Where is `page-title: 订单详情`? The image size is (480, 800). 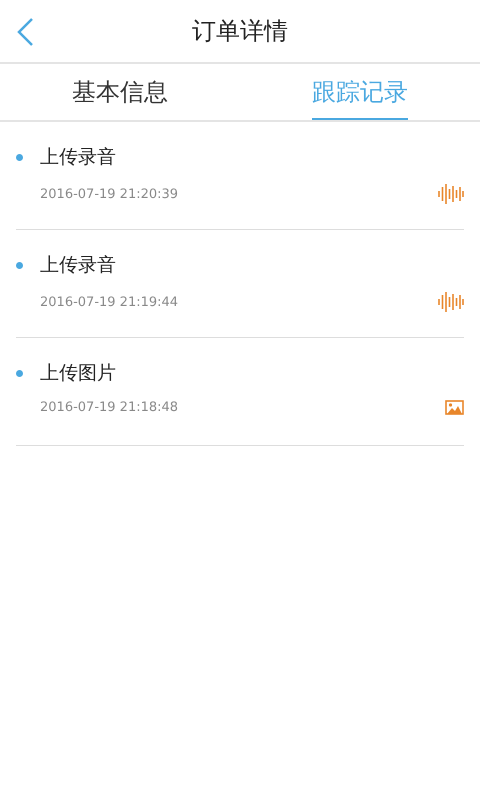 page-title: 订单详情 is located at coordinates (240, 31).